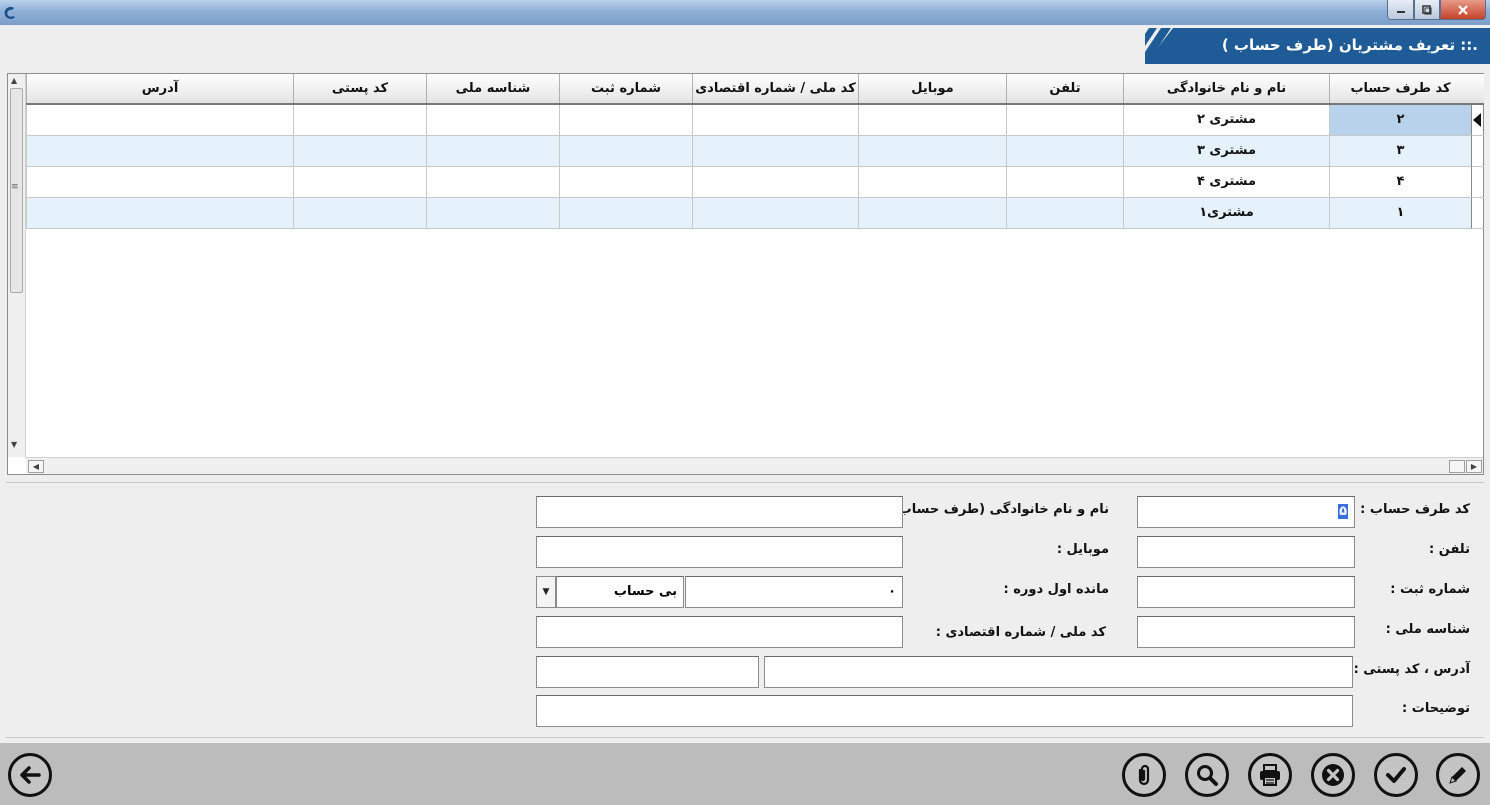 This screenshot has width=1490, height=805. I want to click on balance-type-select: بی حساب, so click(620, 592).